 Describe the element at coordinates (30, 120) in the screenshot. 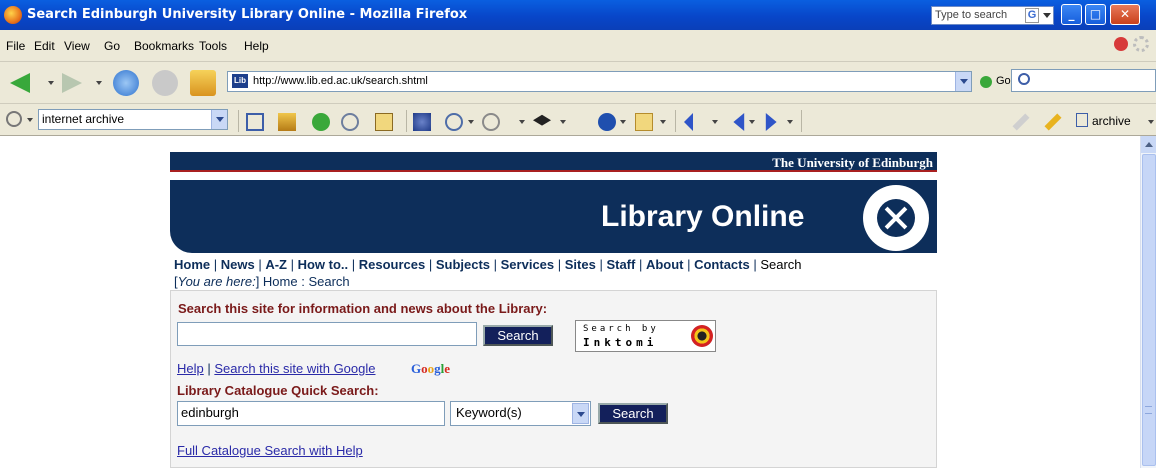

I see `google-menu-chevron-icon` at that location.